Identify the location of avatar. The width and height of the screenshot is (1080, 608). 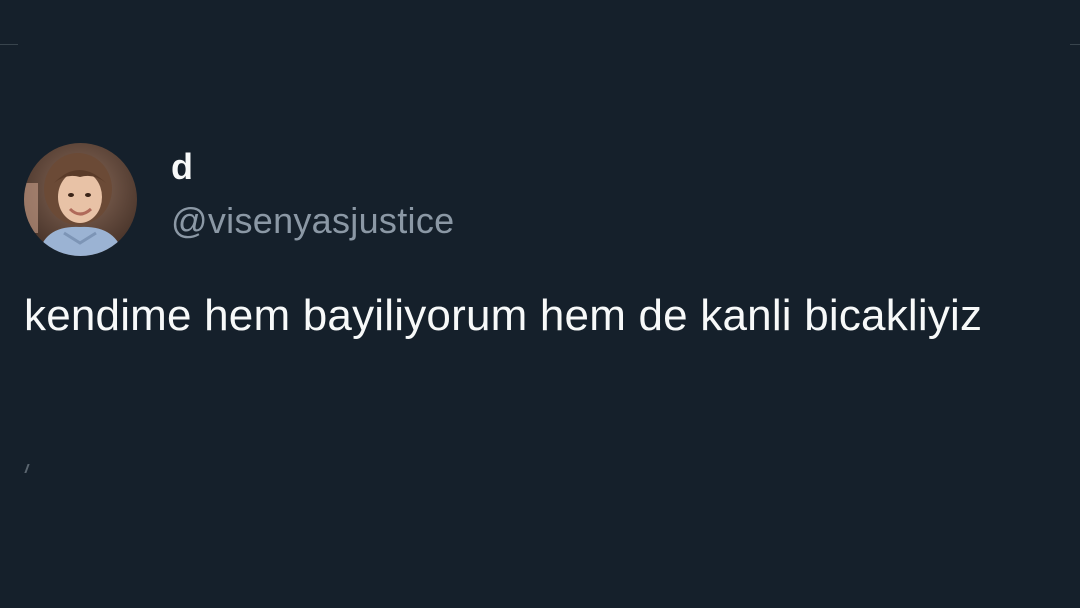
(80, 199).